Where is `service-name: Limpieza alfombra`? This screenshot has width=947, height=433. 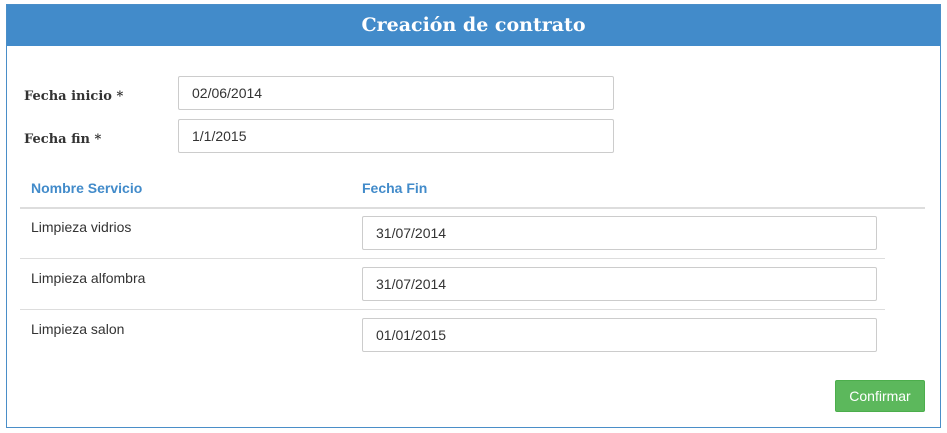 service-name: Limpieza alfombra is located at coordinates (88, 278).